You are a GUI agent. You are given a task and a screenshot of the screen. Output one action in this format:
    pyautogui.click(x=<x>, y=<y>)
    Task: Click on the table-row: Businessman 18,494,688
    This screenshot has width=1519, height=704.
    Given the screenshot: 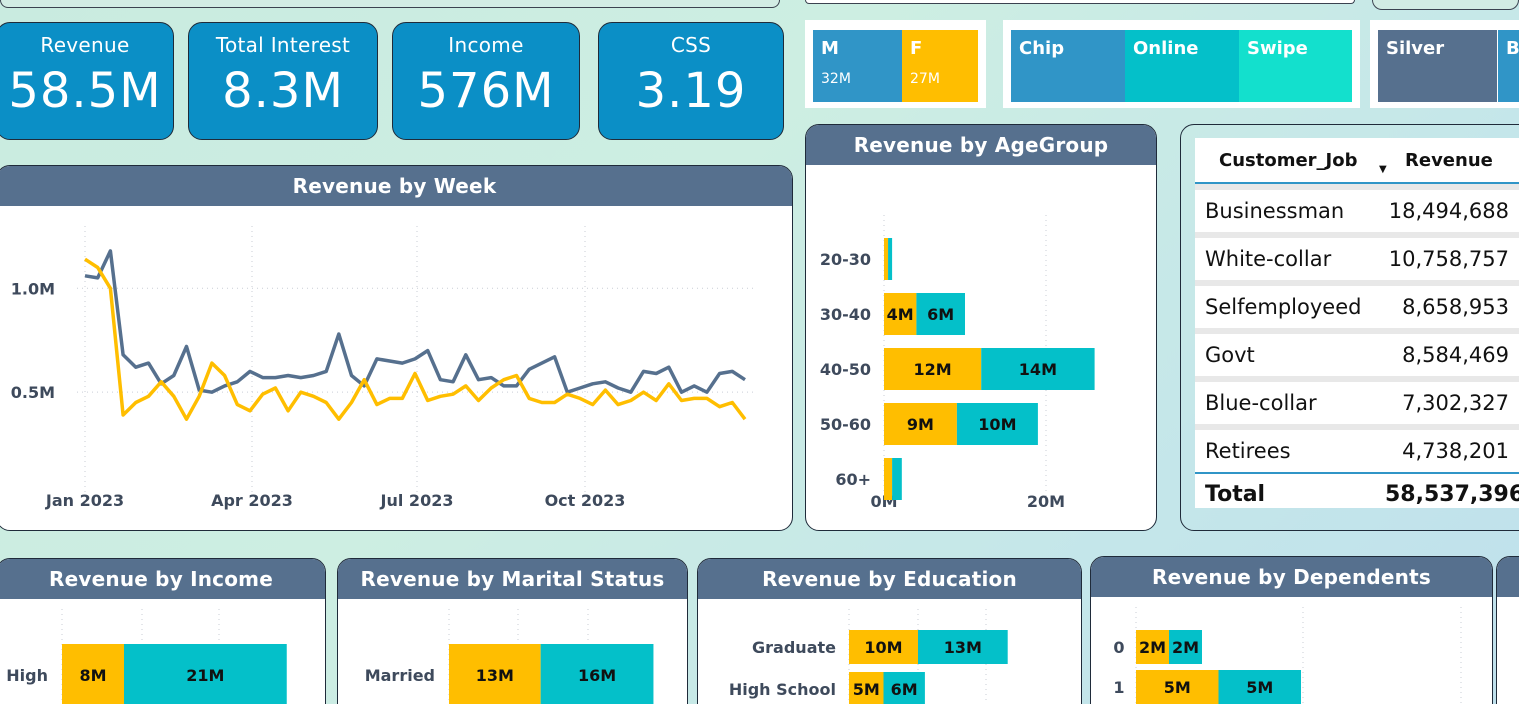 What is the action you would take?
    pyautogui.click(x=1357, y=208)
    